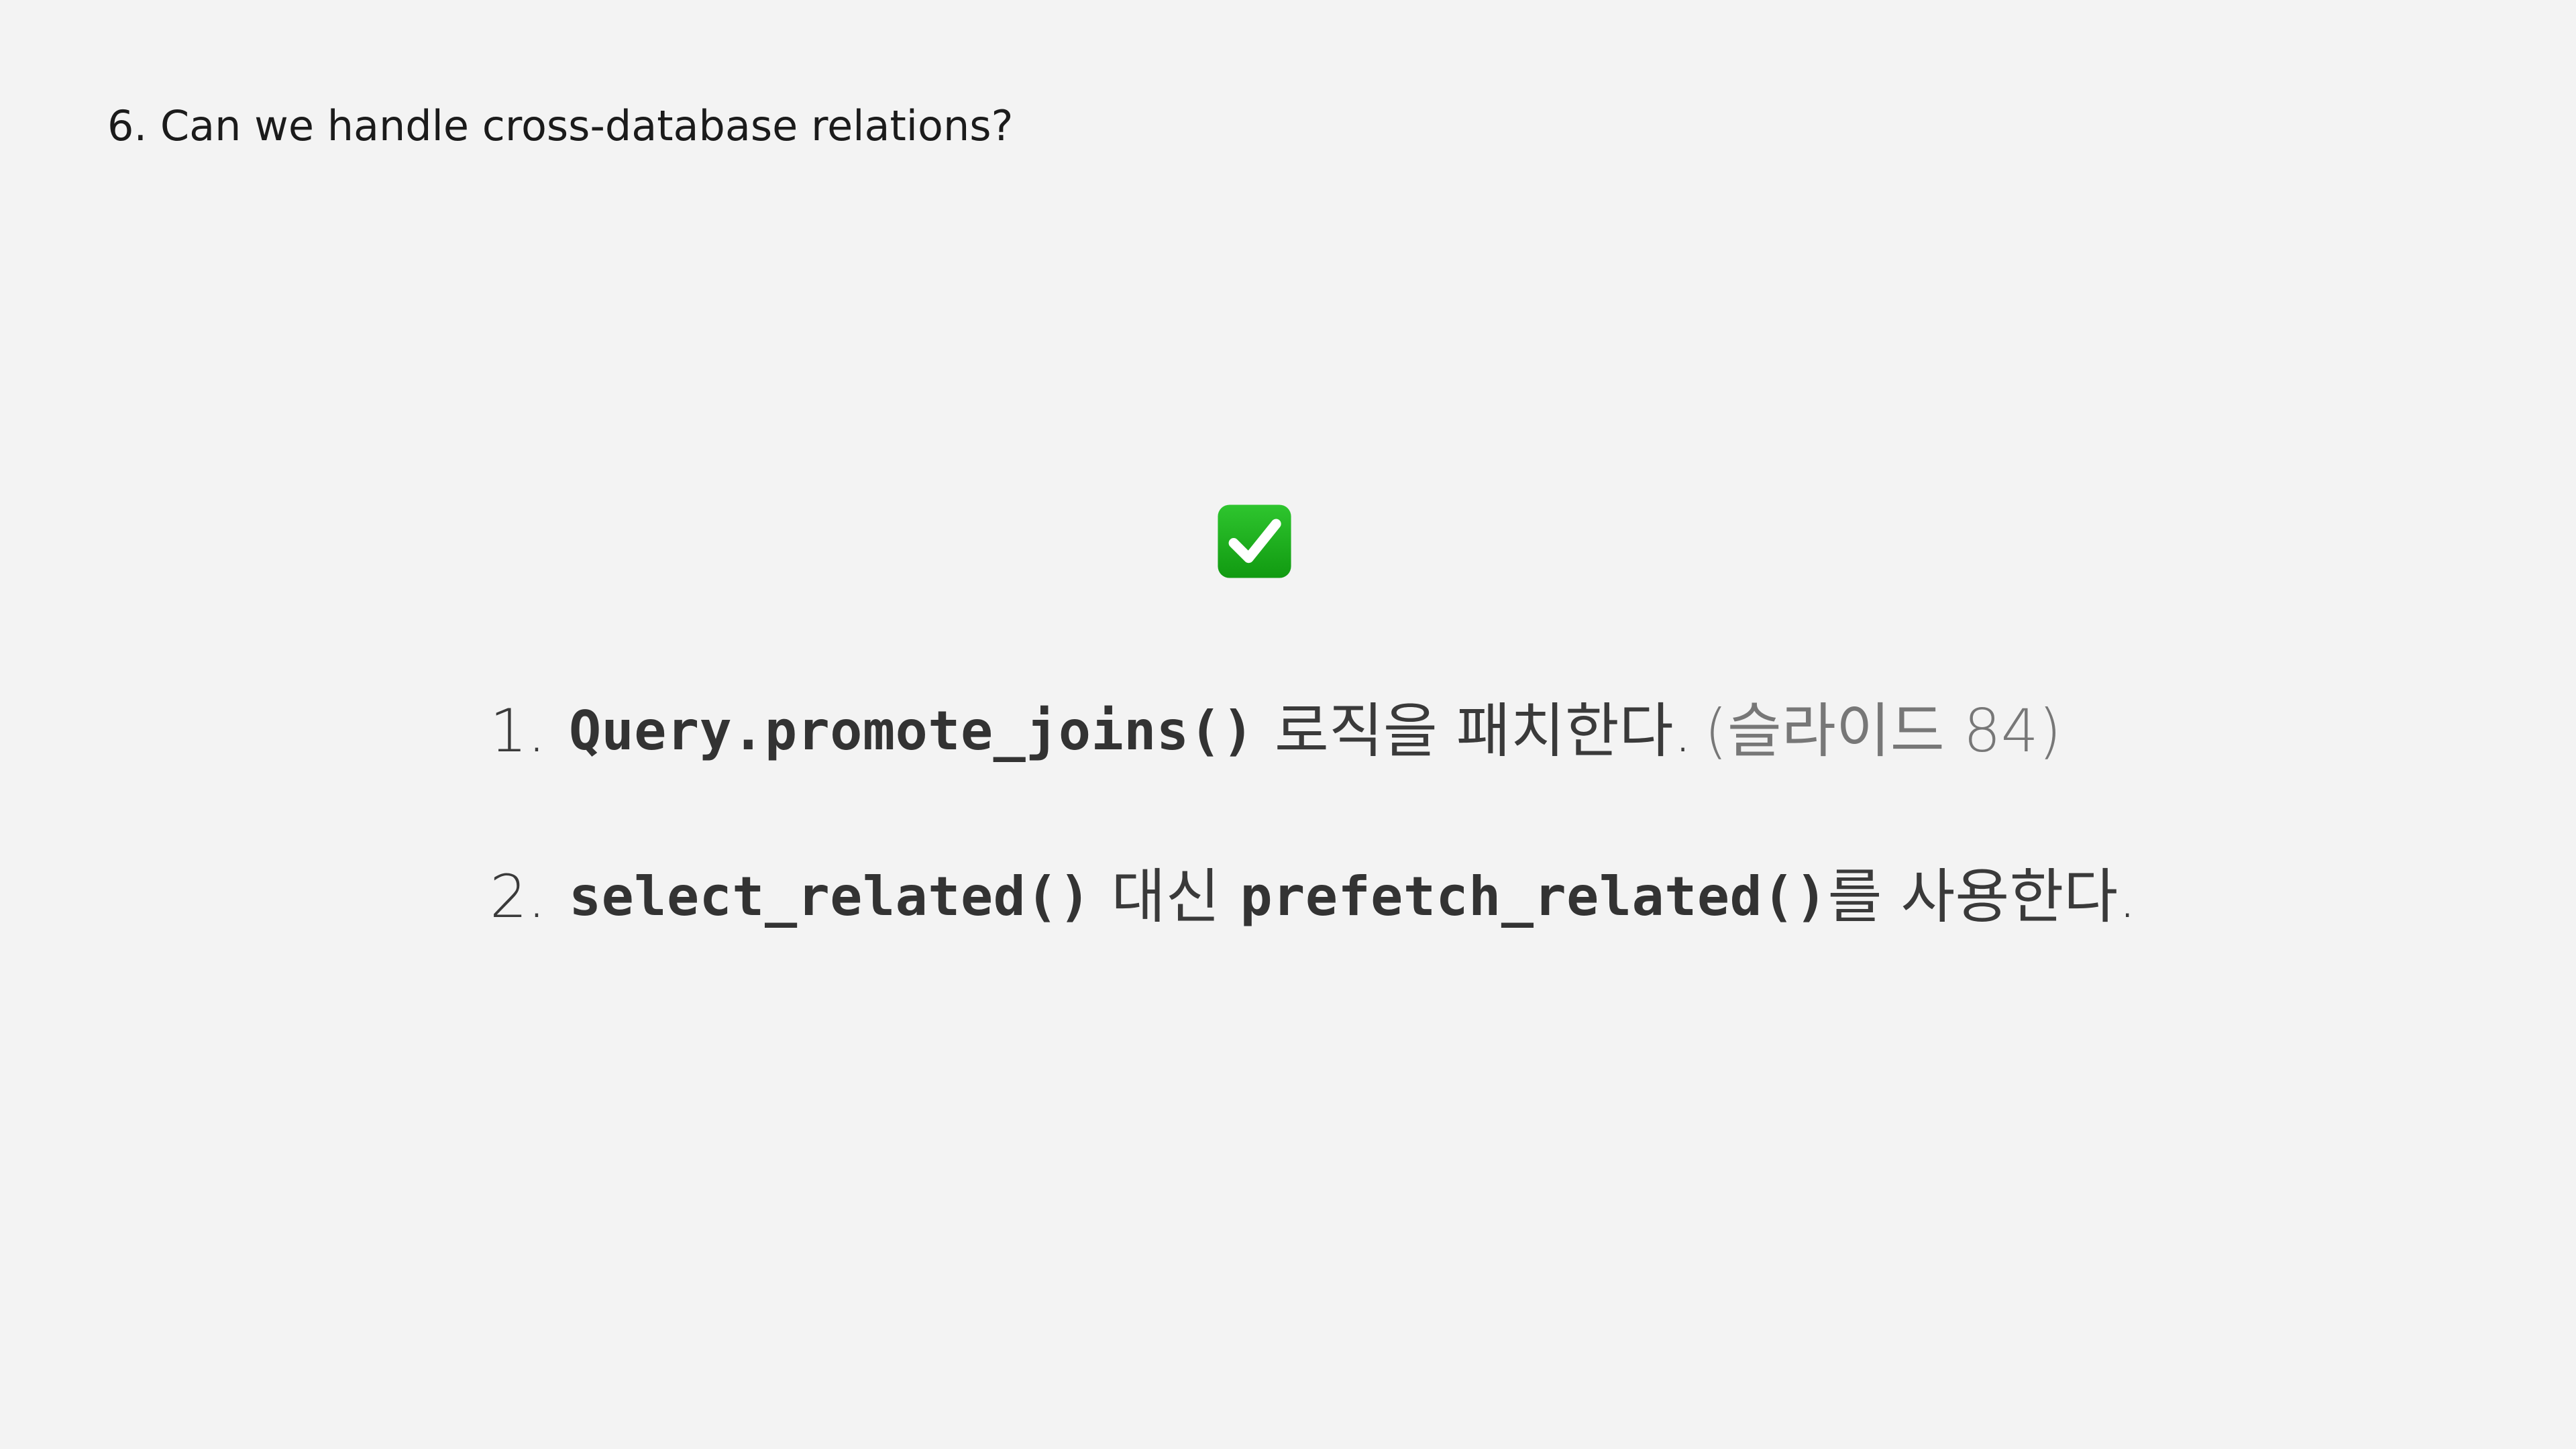 The width and height of the screenshot is (2576, 1449). I want to click on code-snippet: Query.promote_joins(), so click(911, 731).